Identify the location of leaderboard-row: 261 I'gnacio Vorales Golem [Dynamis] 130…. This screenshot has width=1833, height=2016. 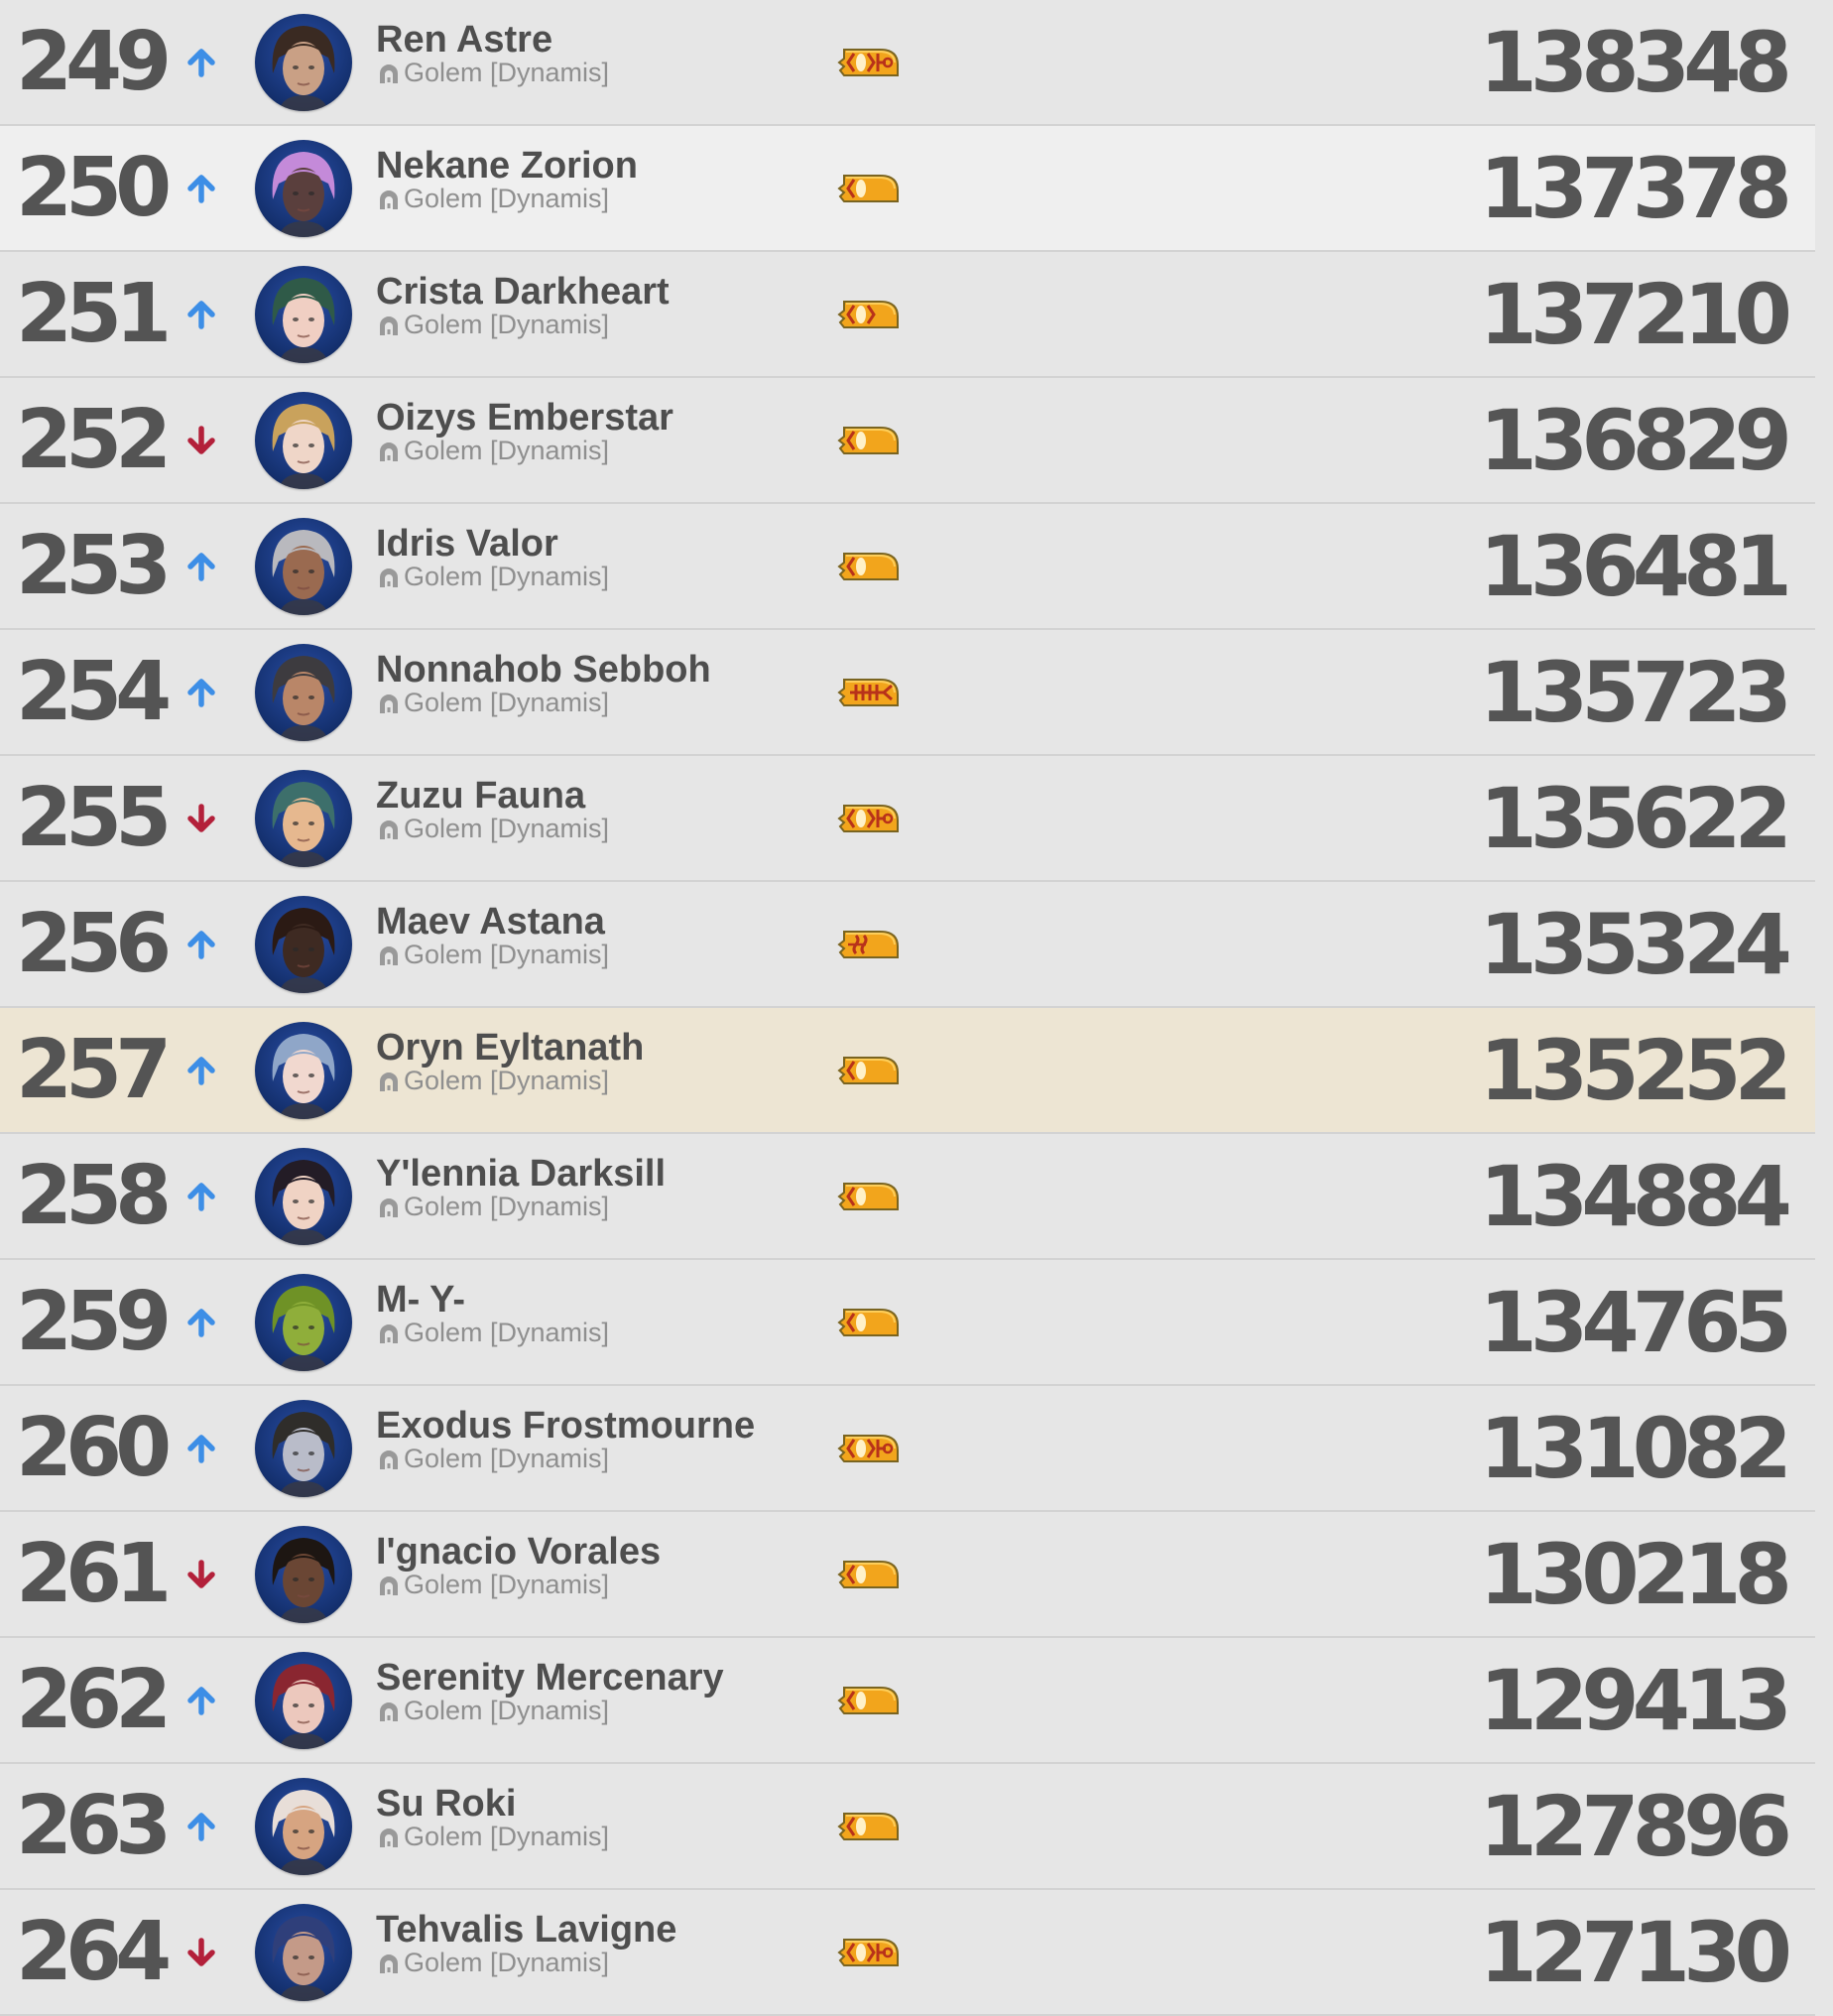
(907, 1575).